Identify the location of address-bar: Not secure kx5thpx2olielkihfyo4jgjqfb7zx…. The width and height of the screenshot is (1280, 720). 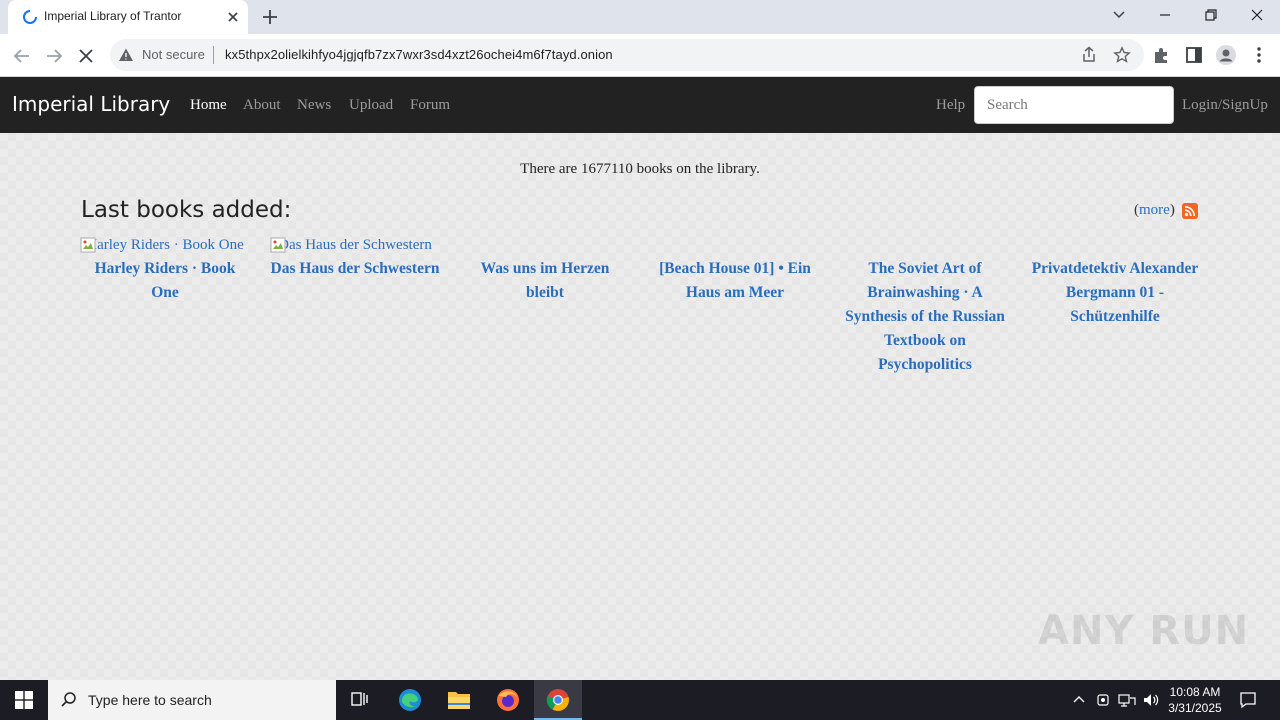
(627, 55).